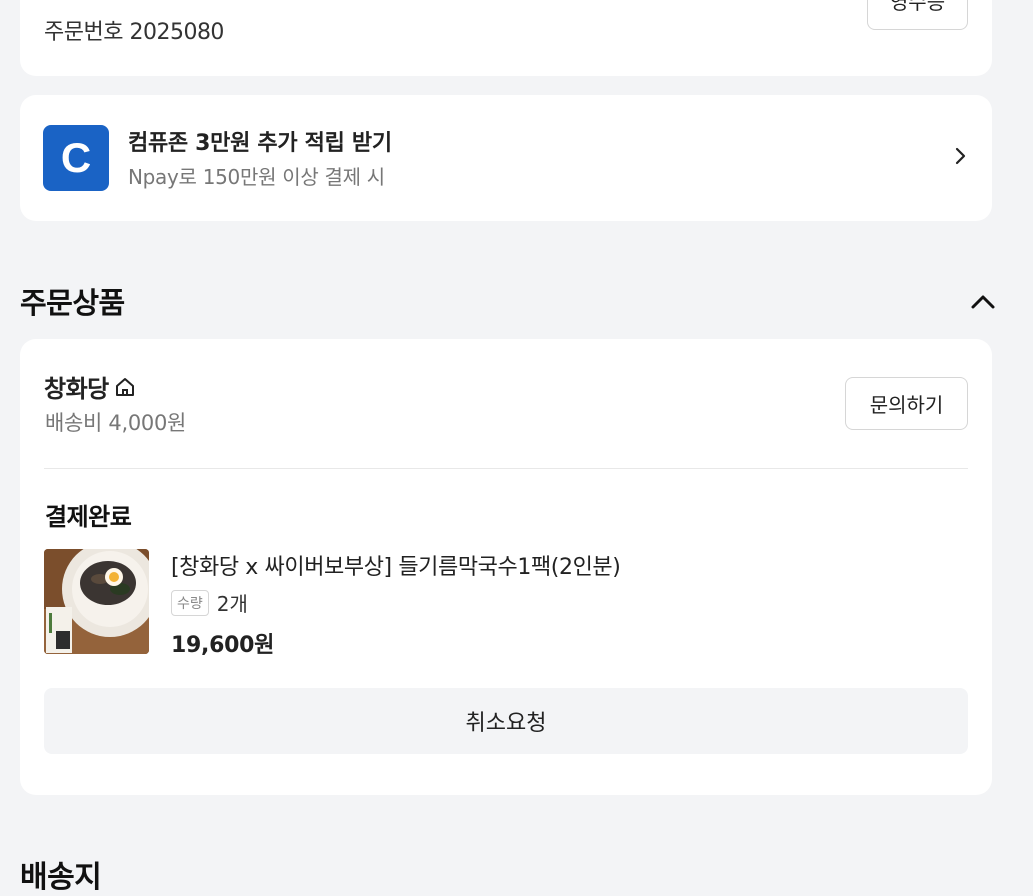 The height and width of the screenshot is (896, 1033). I want to click on order-number: 주문번호 2025080, so click(134, 32).